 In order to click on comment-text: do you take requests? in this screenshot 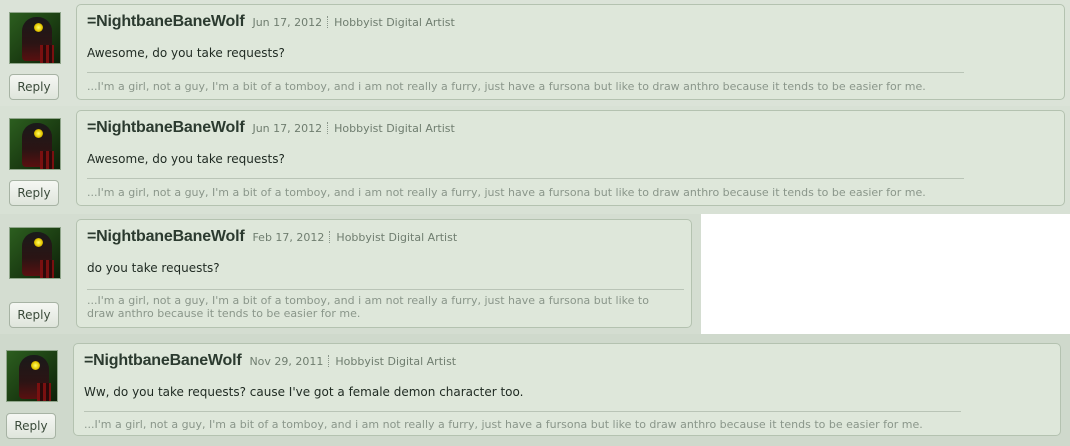, I will do `click(153, 268)`.